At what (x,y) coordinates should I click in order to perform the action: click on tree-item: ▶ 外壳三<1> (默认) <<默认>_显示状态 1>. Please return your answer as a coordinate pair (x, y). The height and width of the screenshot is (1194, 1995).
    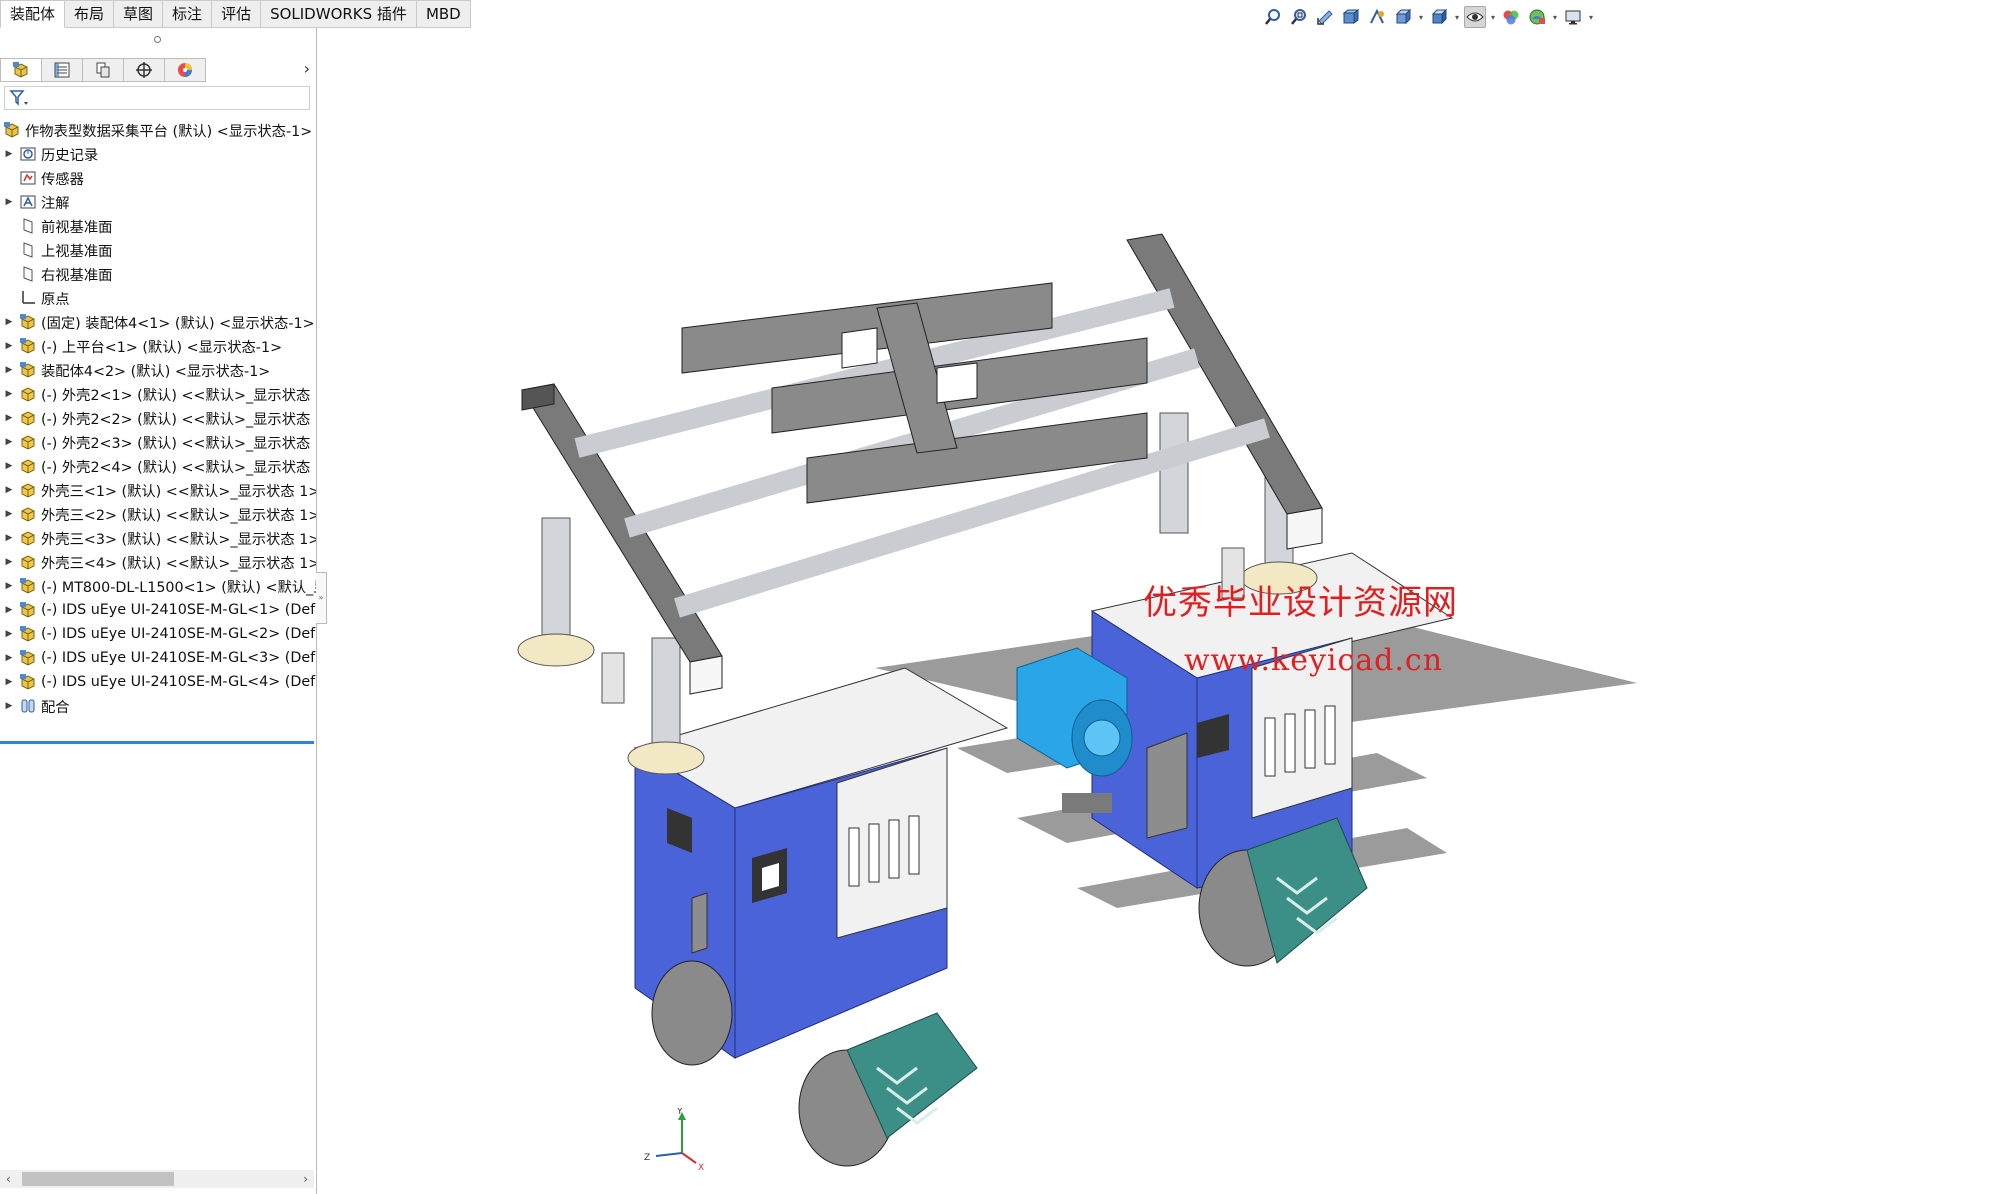
    Looking at the image, I should click on (158, 490).